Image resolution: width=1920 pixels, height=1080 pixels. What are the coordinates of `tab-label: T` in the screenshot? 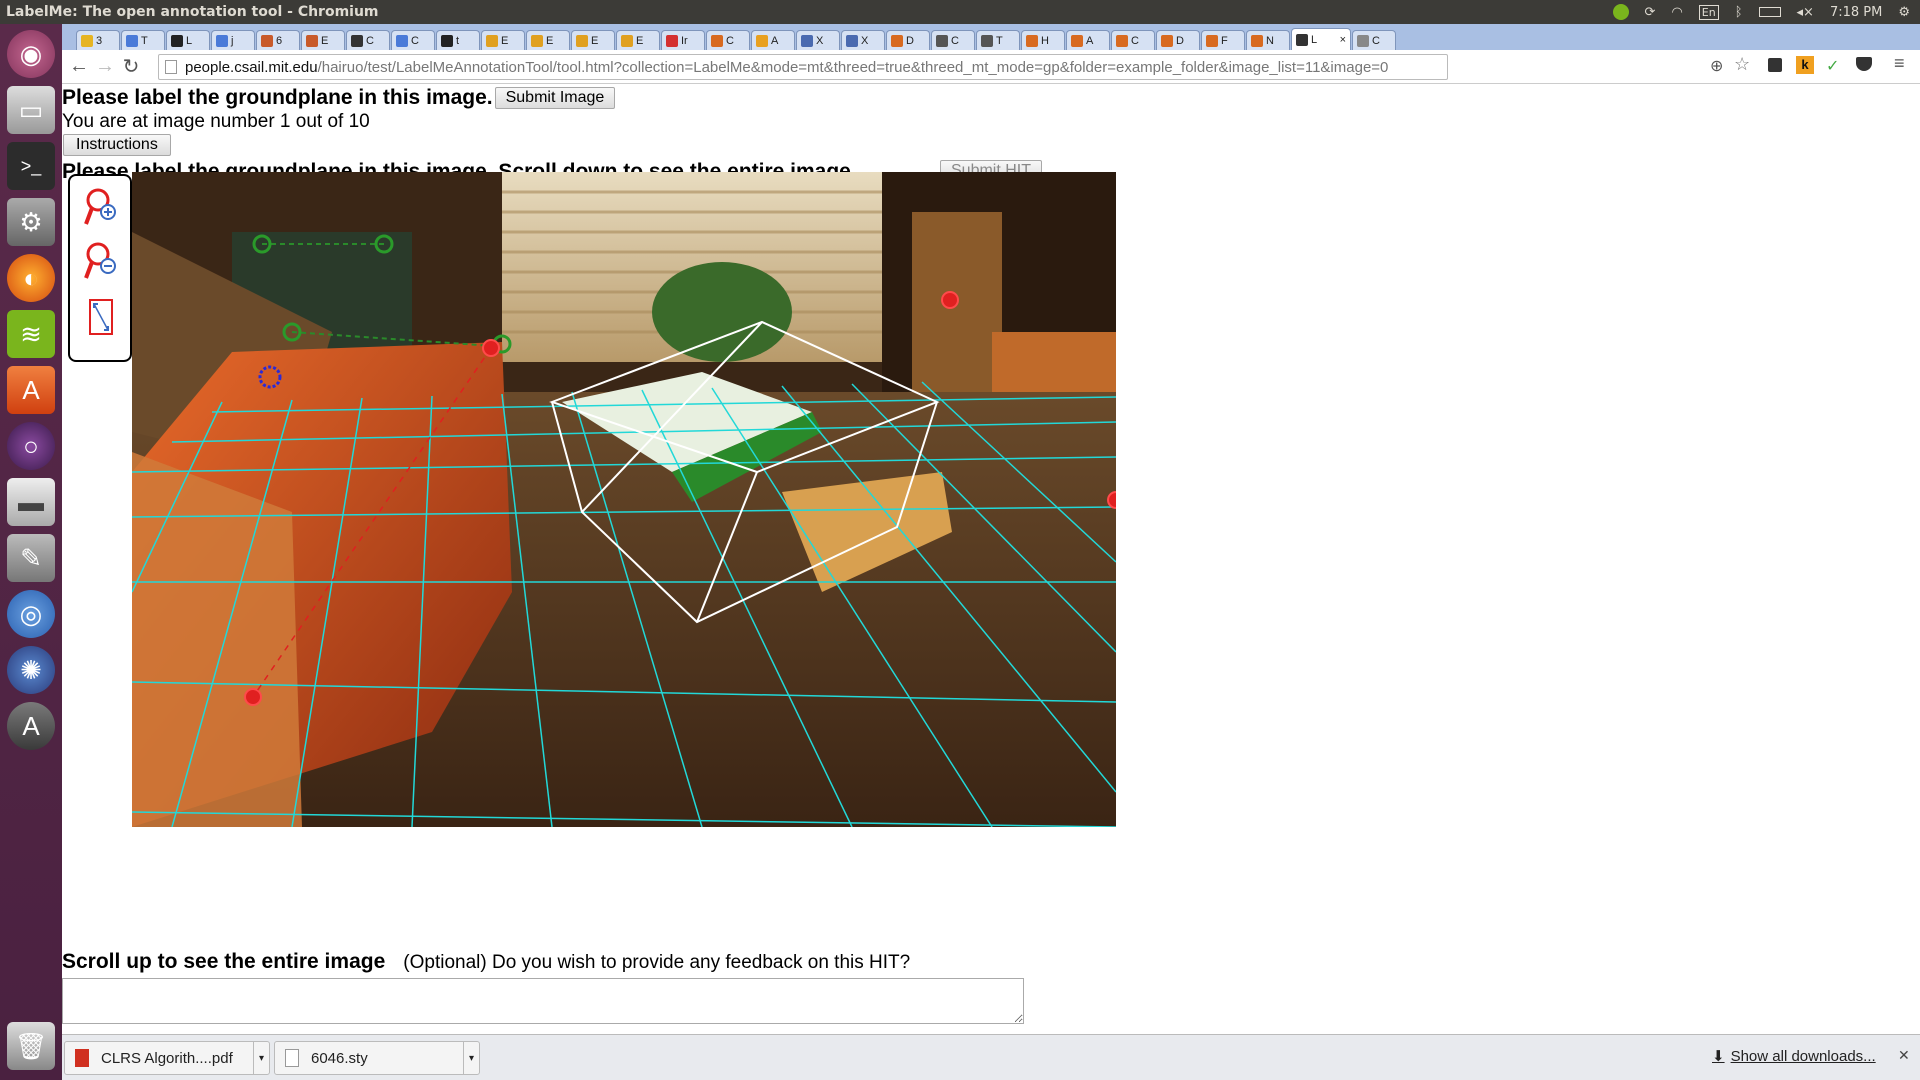 It's located at (144, 40).